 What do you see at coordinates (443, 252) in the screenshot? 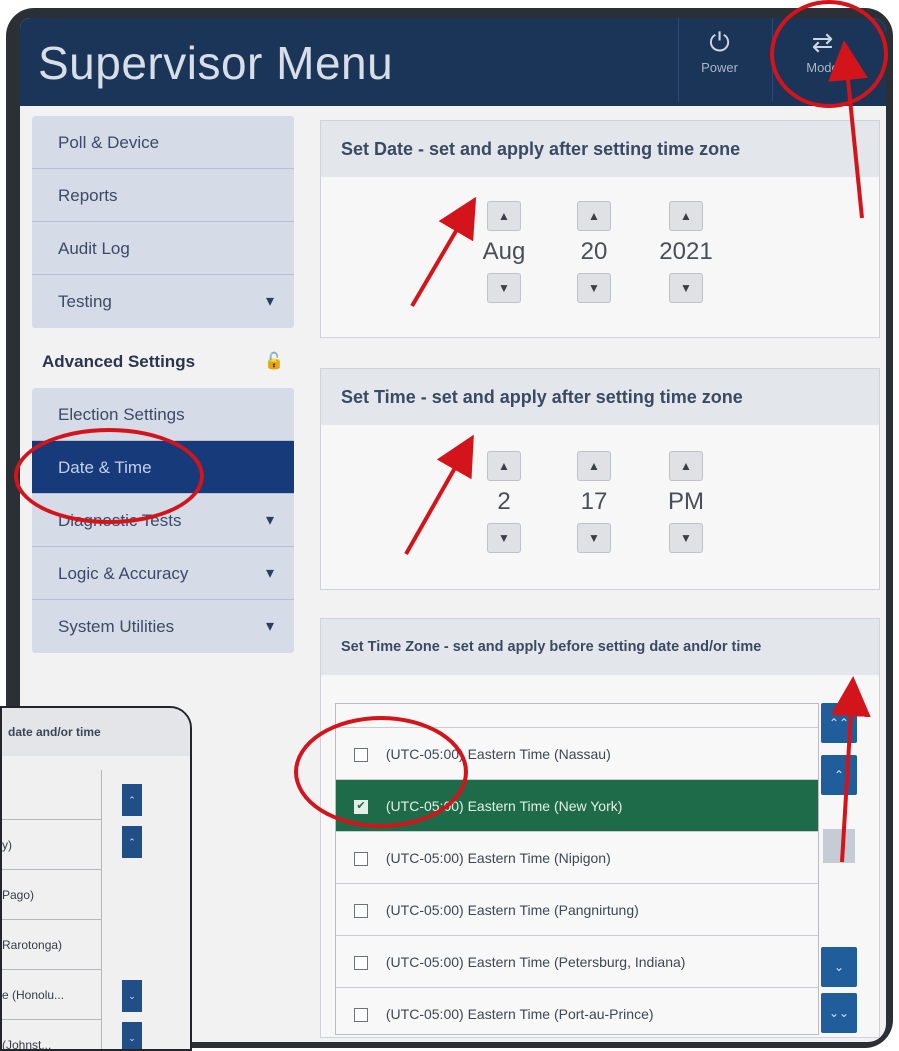
I see `arrow-to-date-up` at bounding box center [443, 252].